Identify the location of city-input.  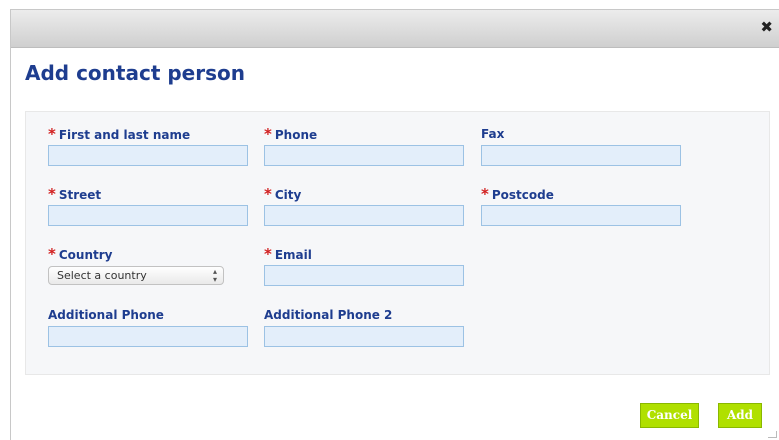
(364, 215).